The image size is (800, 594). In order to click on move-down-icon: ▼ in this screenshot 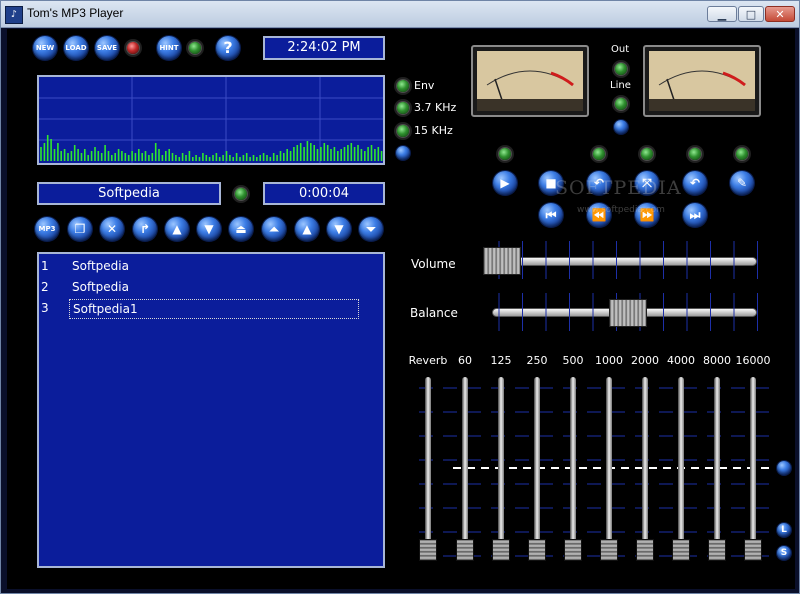, I will do `click(339, 229)`.